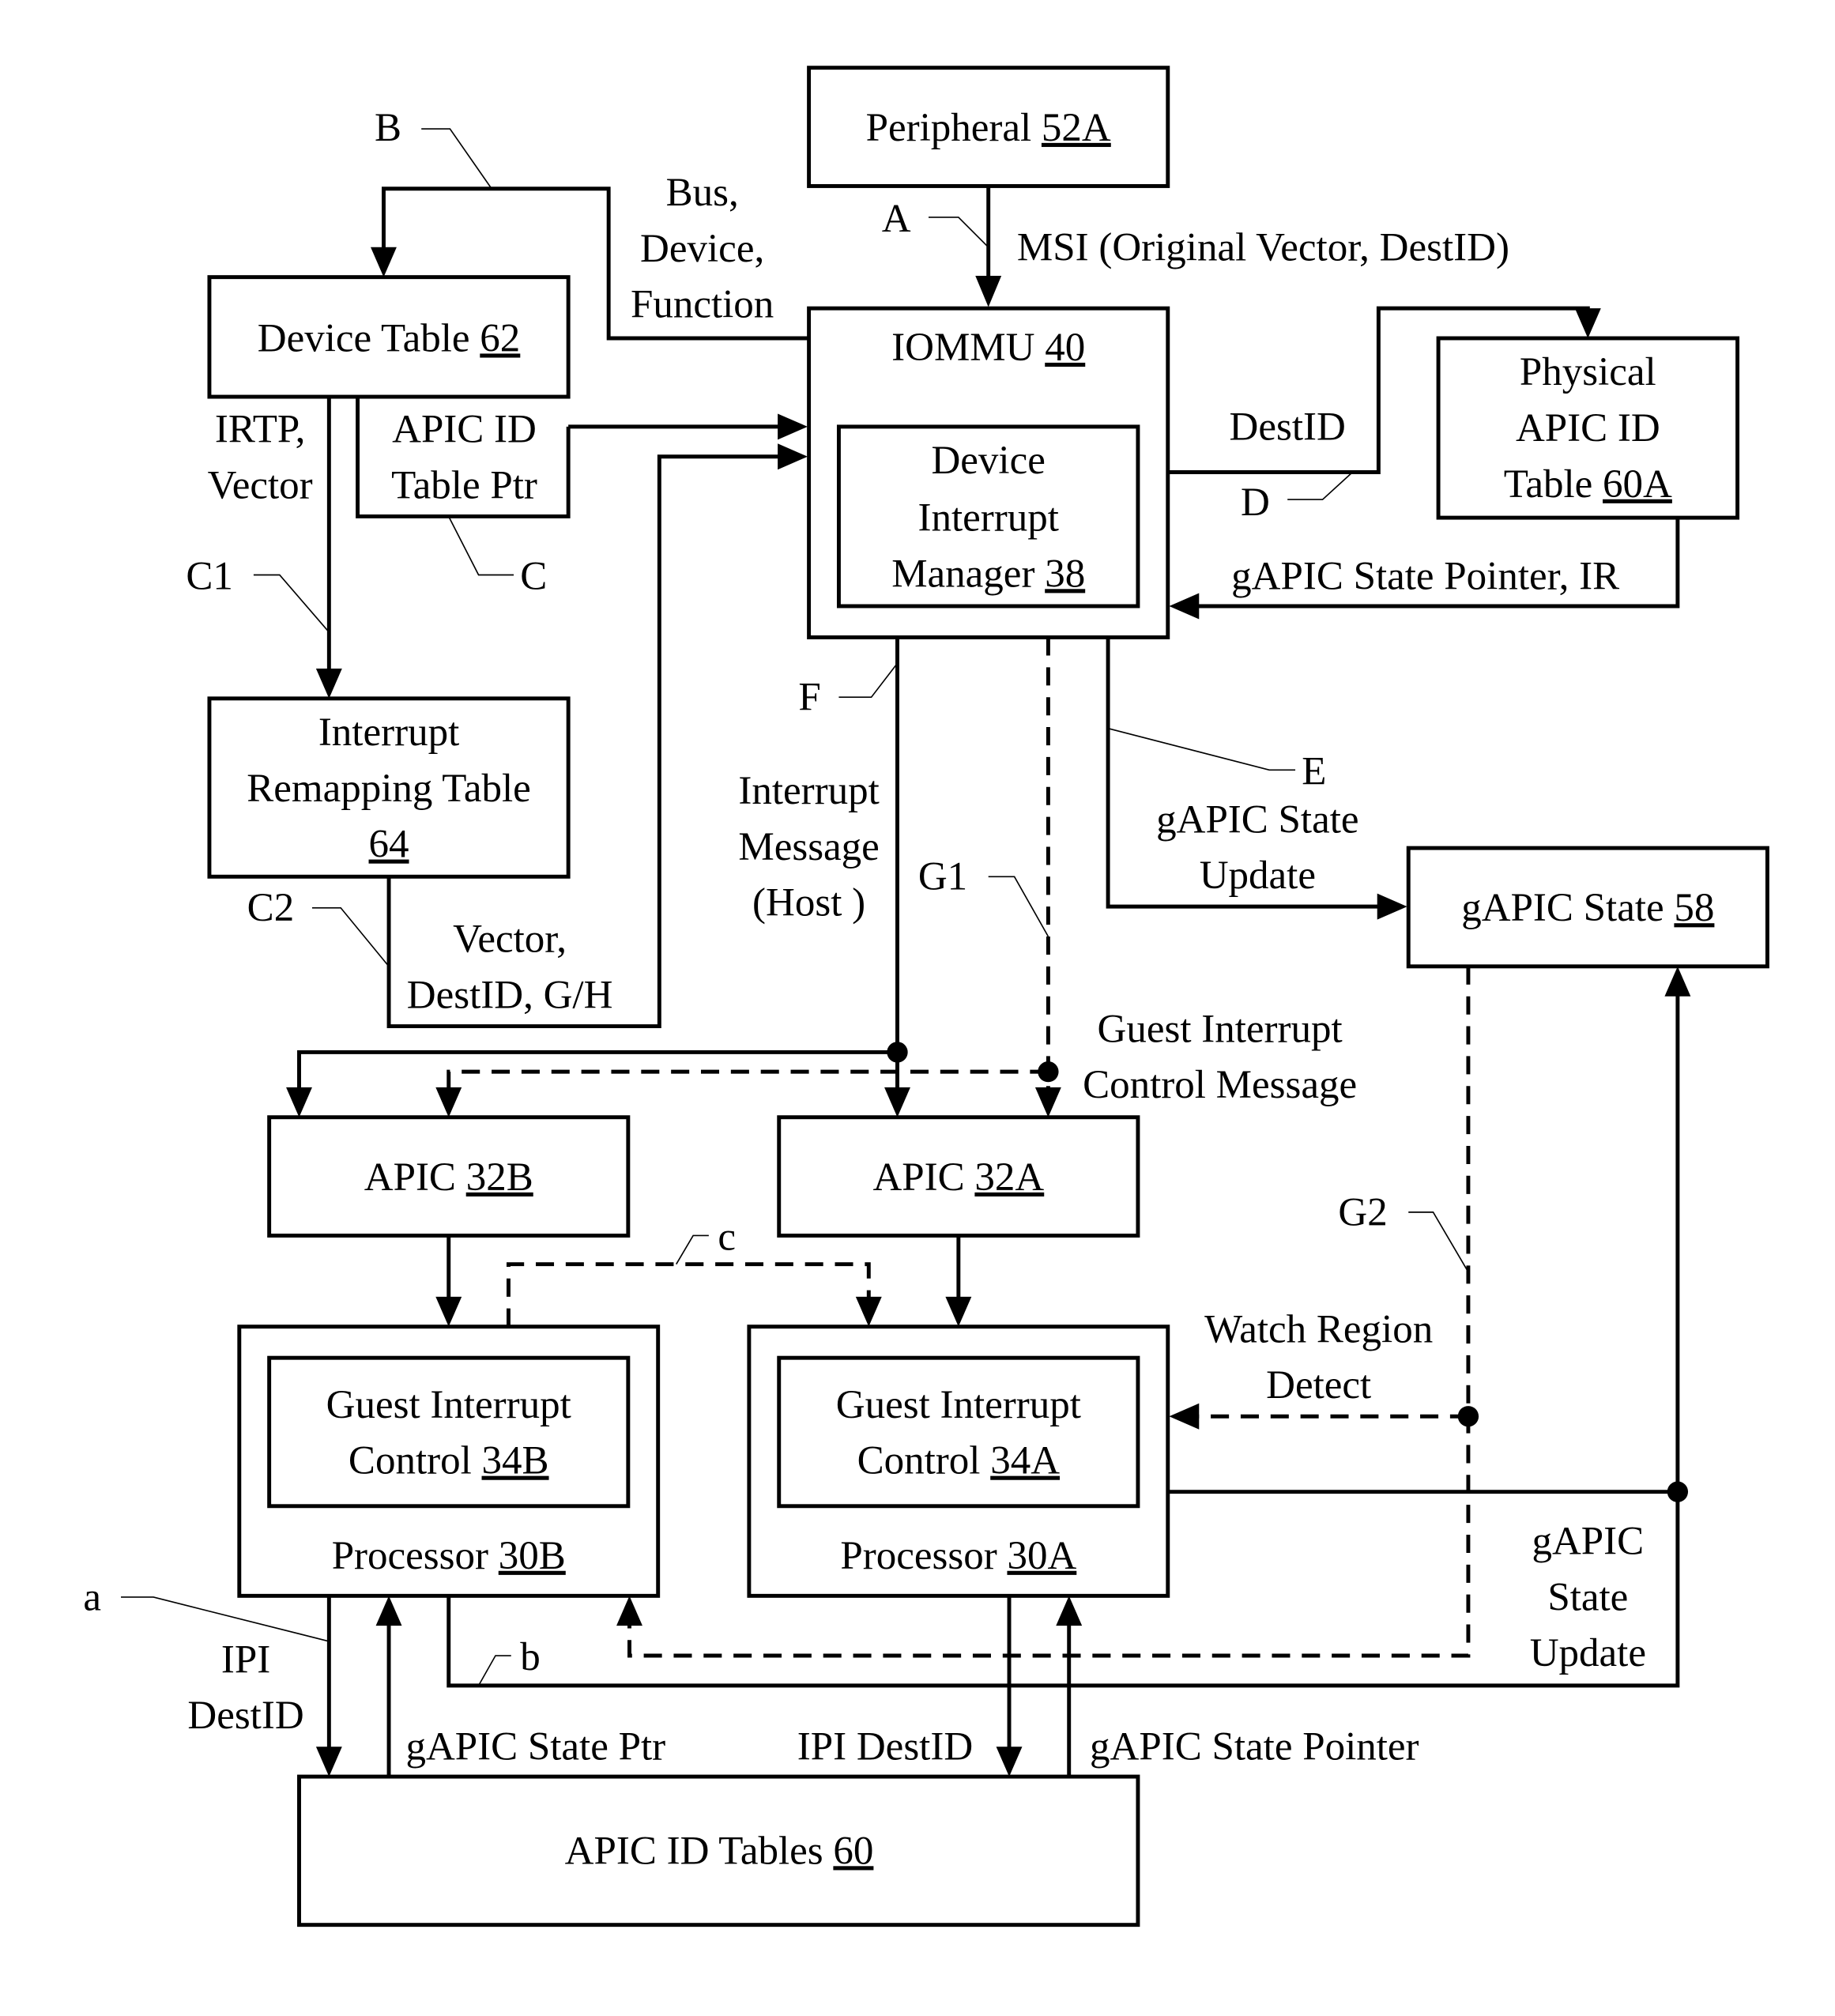 The height and width of the screenshot is (2016, 1835). What do you see at coordinates (1314, 771) in the screenshot?
I see `svg-text: E` at bounding box center [1314, 771].